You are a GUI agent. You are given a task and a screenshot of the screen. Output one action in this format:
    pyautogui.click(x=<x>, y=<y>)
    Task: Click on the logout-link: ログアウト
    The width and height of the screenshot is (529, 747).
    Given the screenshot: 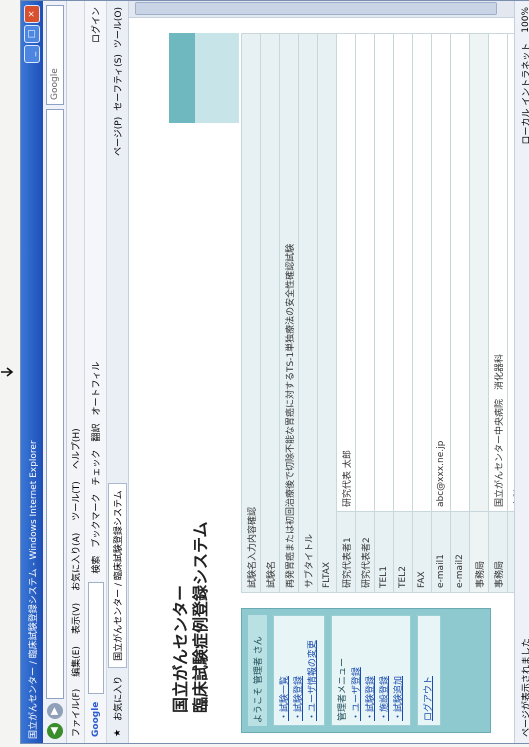 What is the action you would take?
    pyautogui.click(x=429, y=670)
    